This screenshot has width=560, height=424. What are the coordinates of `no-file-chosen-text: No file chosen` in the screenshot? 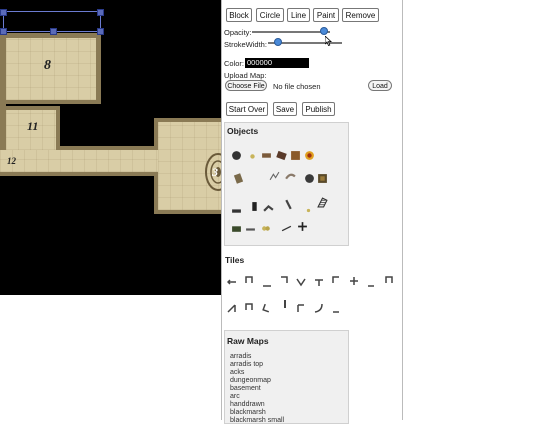 It's located at (297, 86).